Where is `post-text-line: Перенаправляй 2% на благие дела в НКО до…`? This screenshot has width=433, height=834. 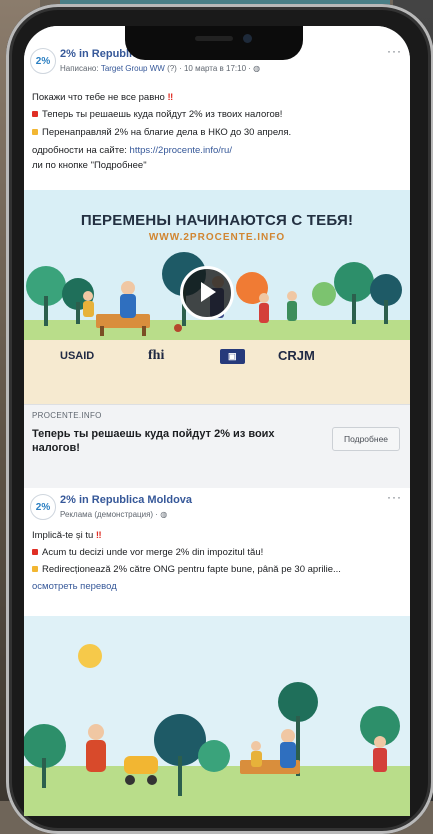
post-text-line: Перенаправляй 2% на благие дела в НКО до… is located at coordinates (161, 132).